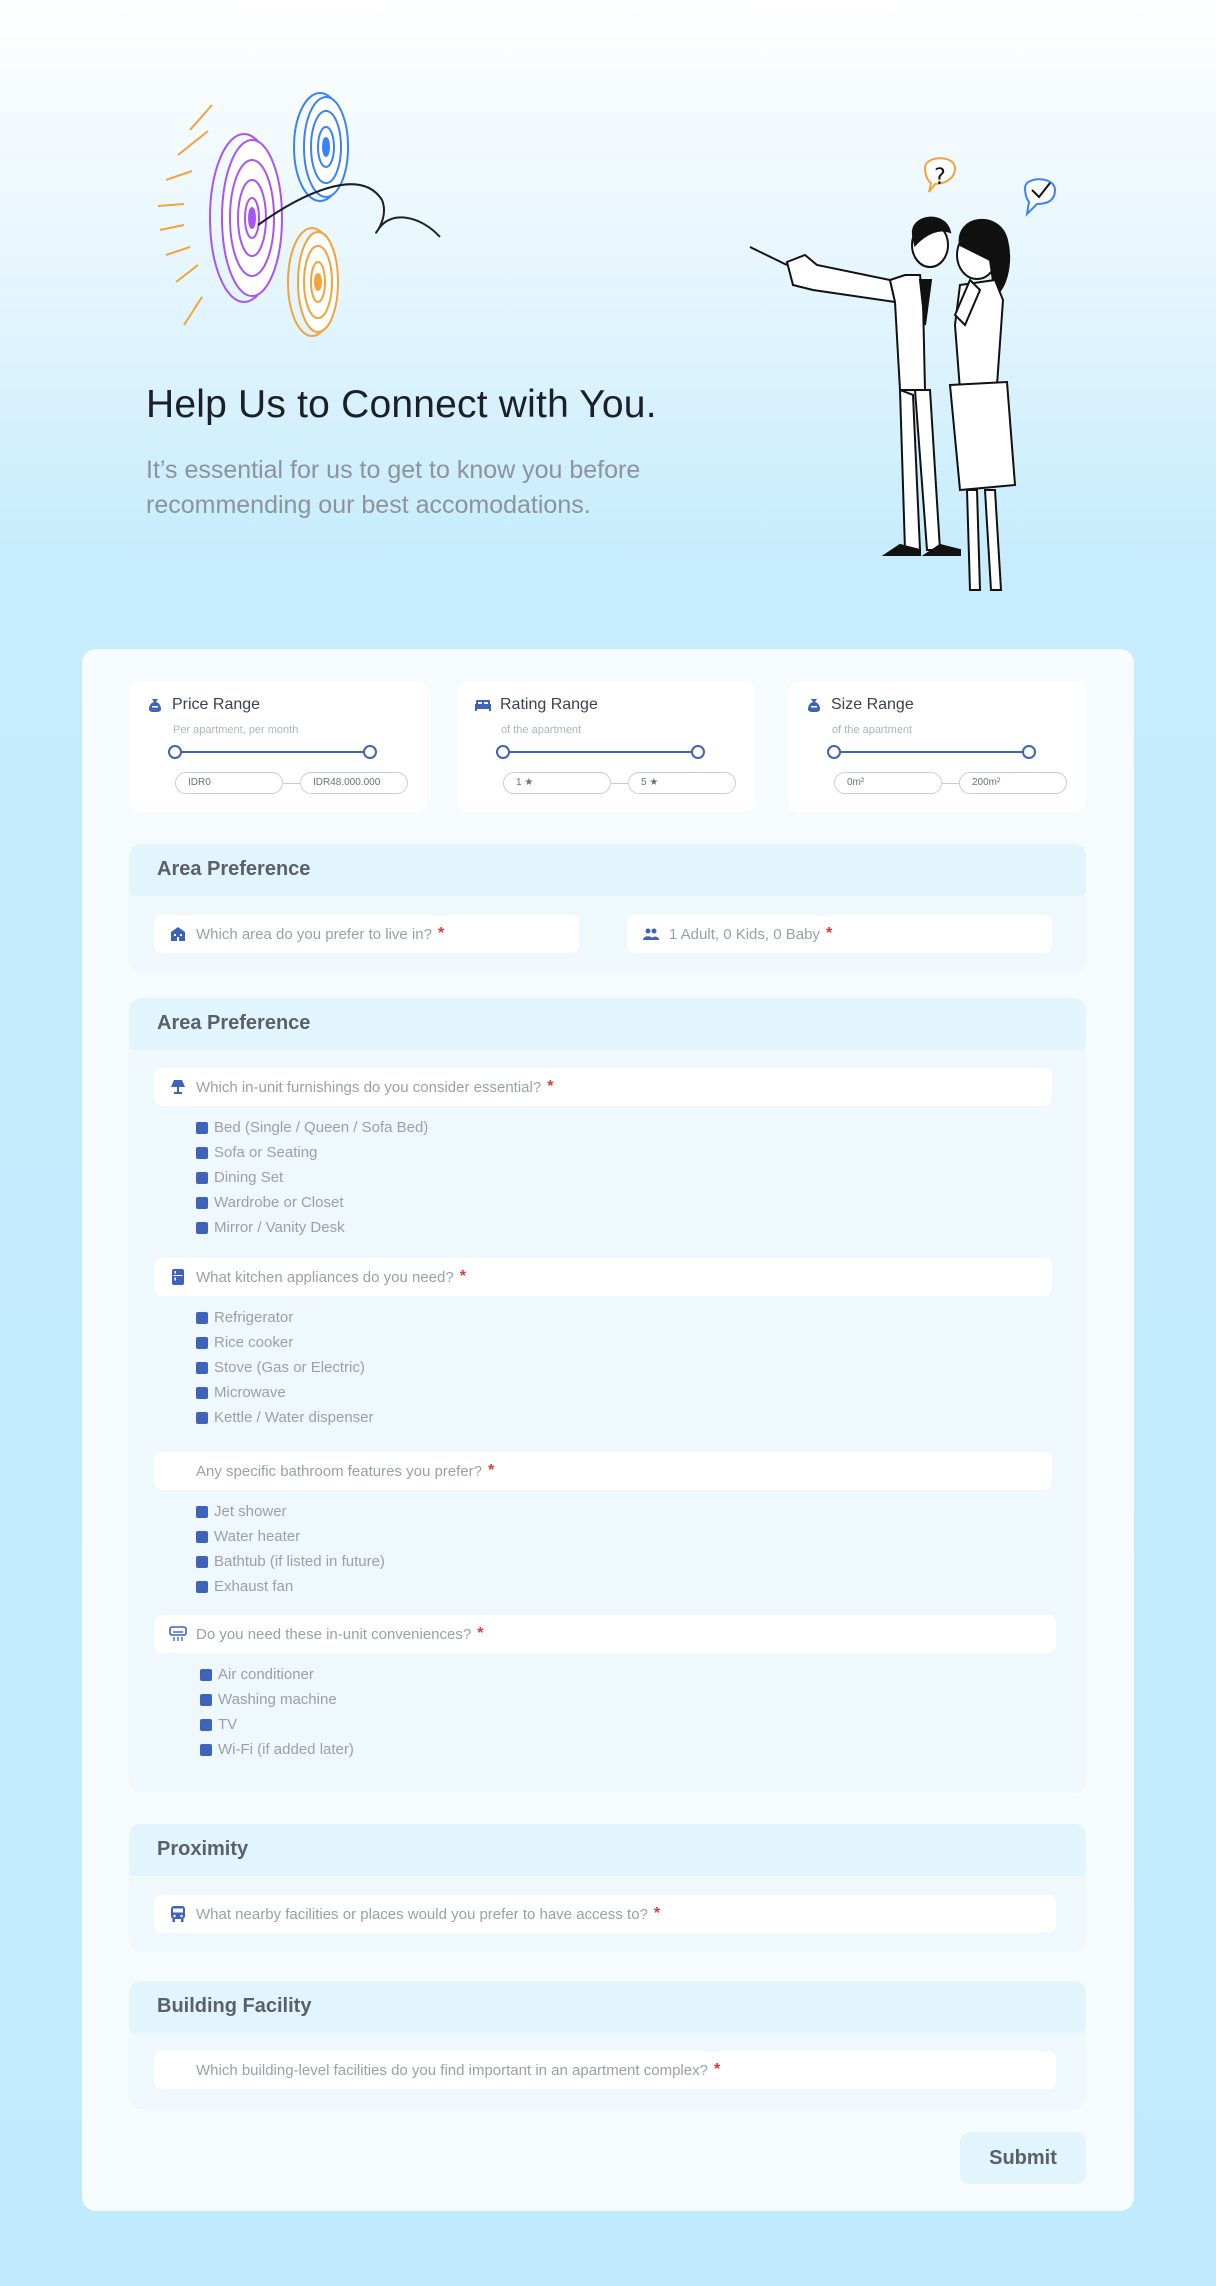  Describe the element at coordinates (286, 1749) in the screenshot. I see `option-label: Wi-Fi (if added later)` at that location.